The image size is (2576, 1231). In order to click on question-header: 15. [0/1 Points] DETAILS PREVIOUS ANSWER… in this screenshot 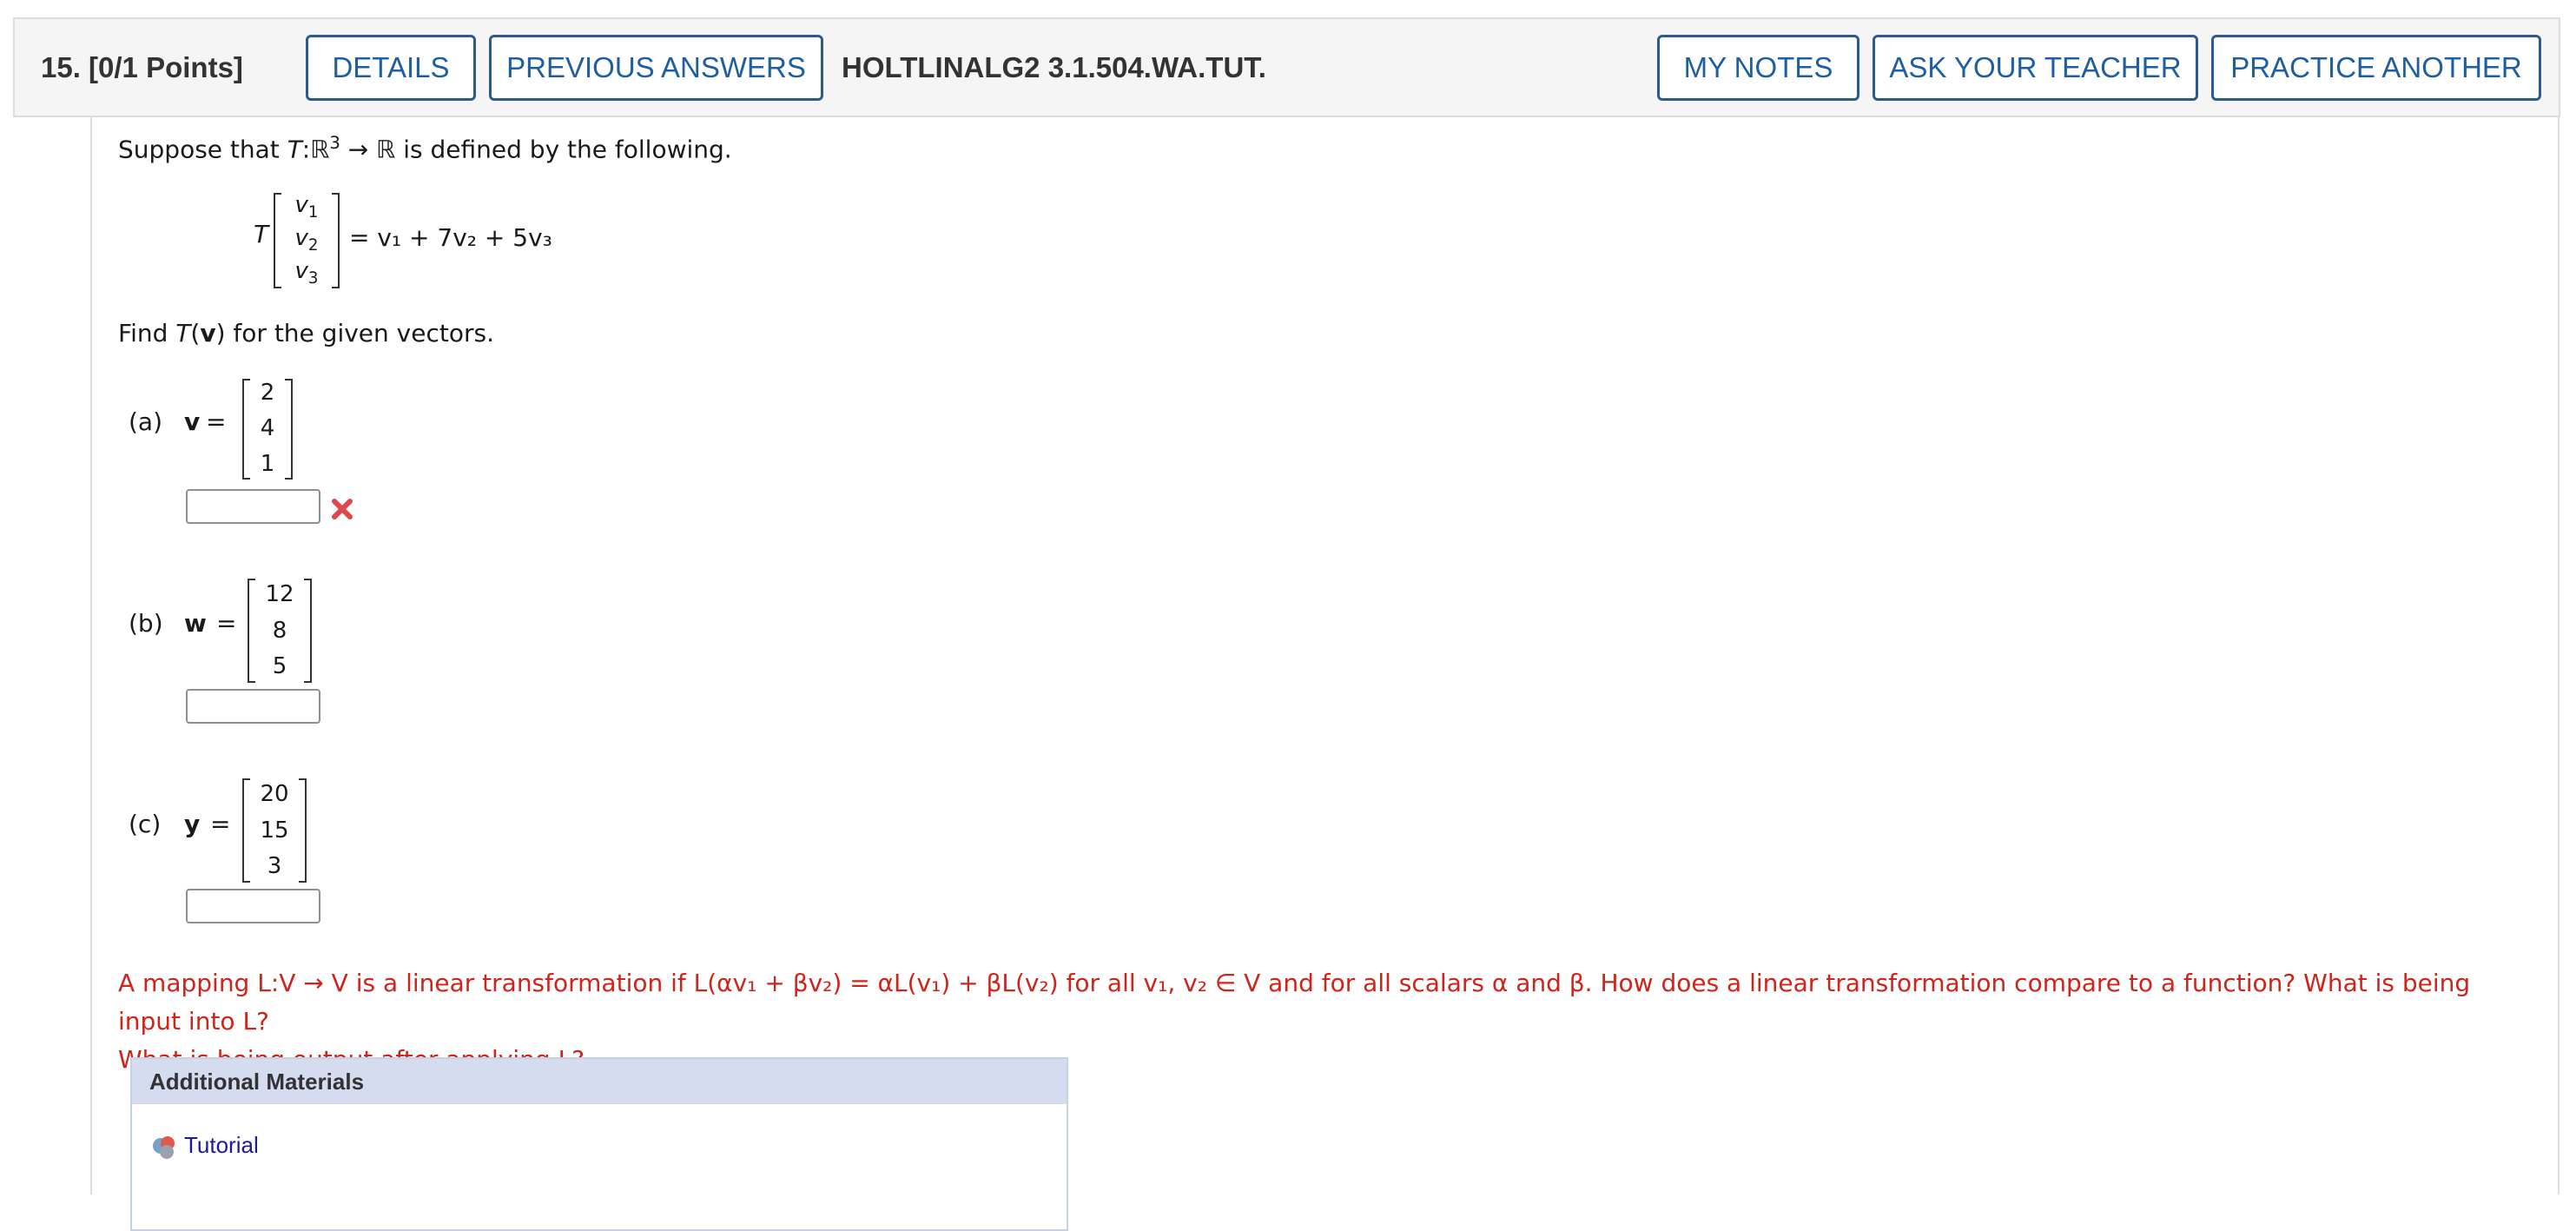, I will do `click(1286, 67)`.